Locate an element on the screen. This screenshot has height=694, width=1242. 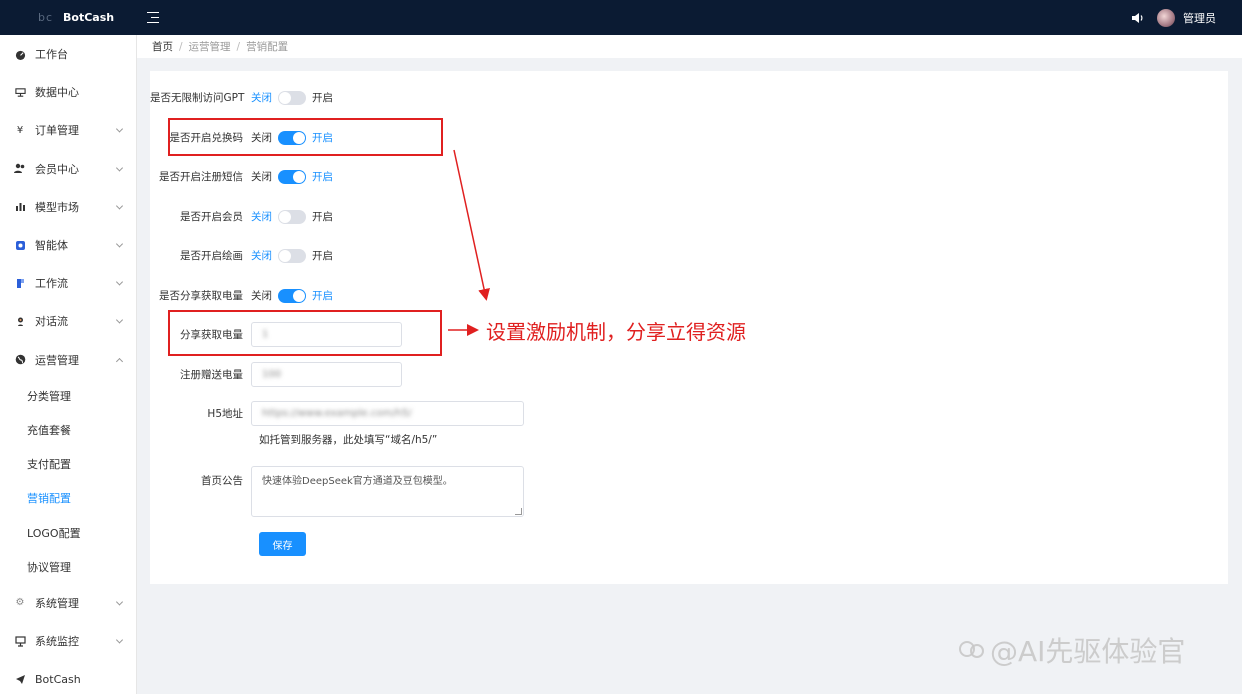
sidebar-item-workflow: 工作流 is located at coordinates (68, 283).